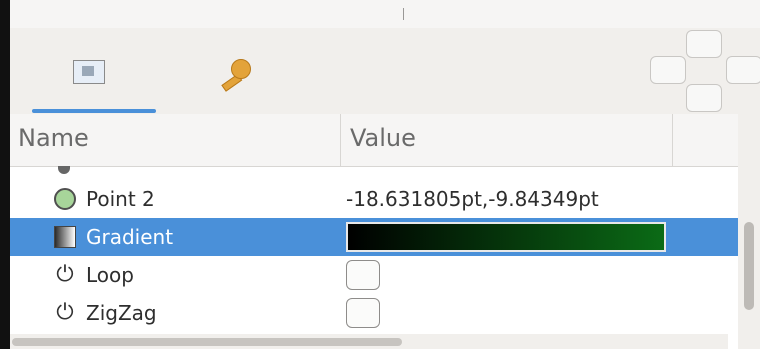  I want to click on row-label: Point 2, so click(120, 199).